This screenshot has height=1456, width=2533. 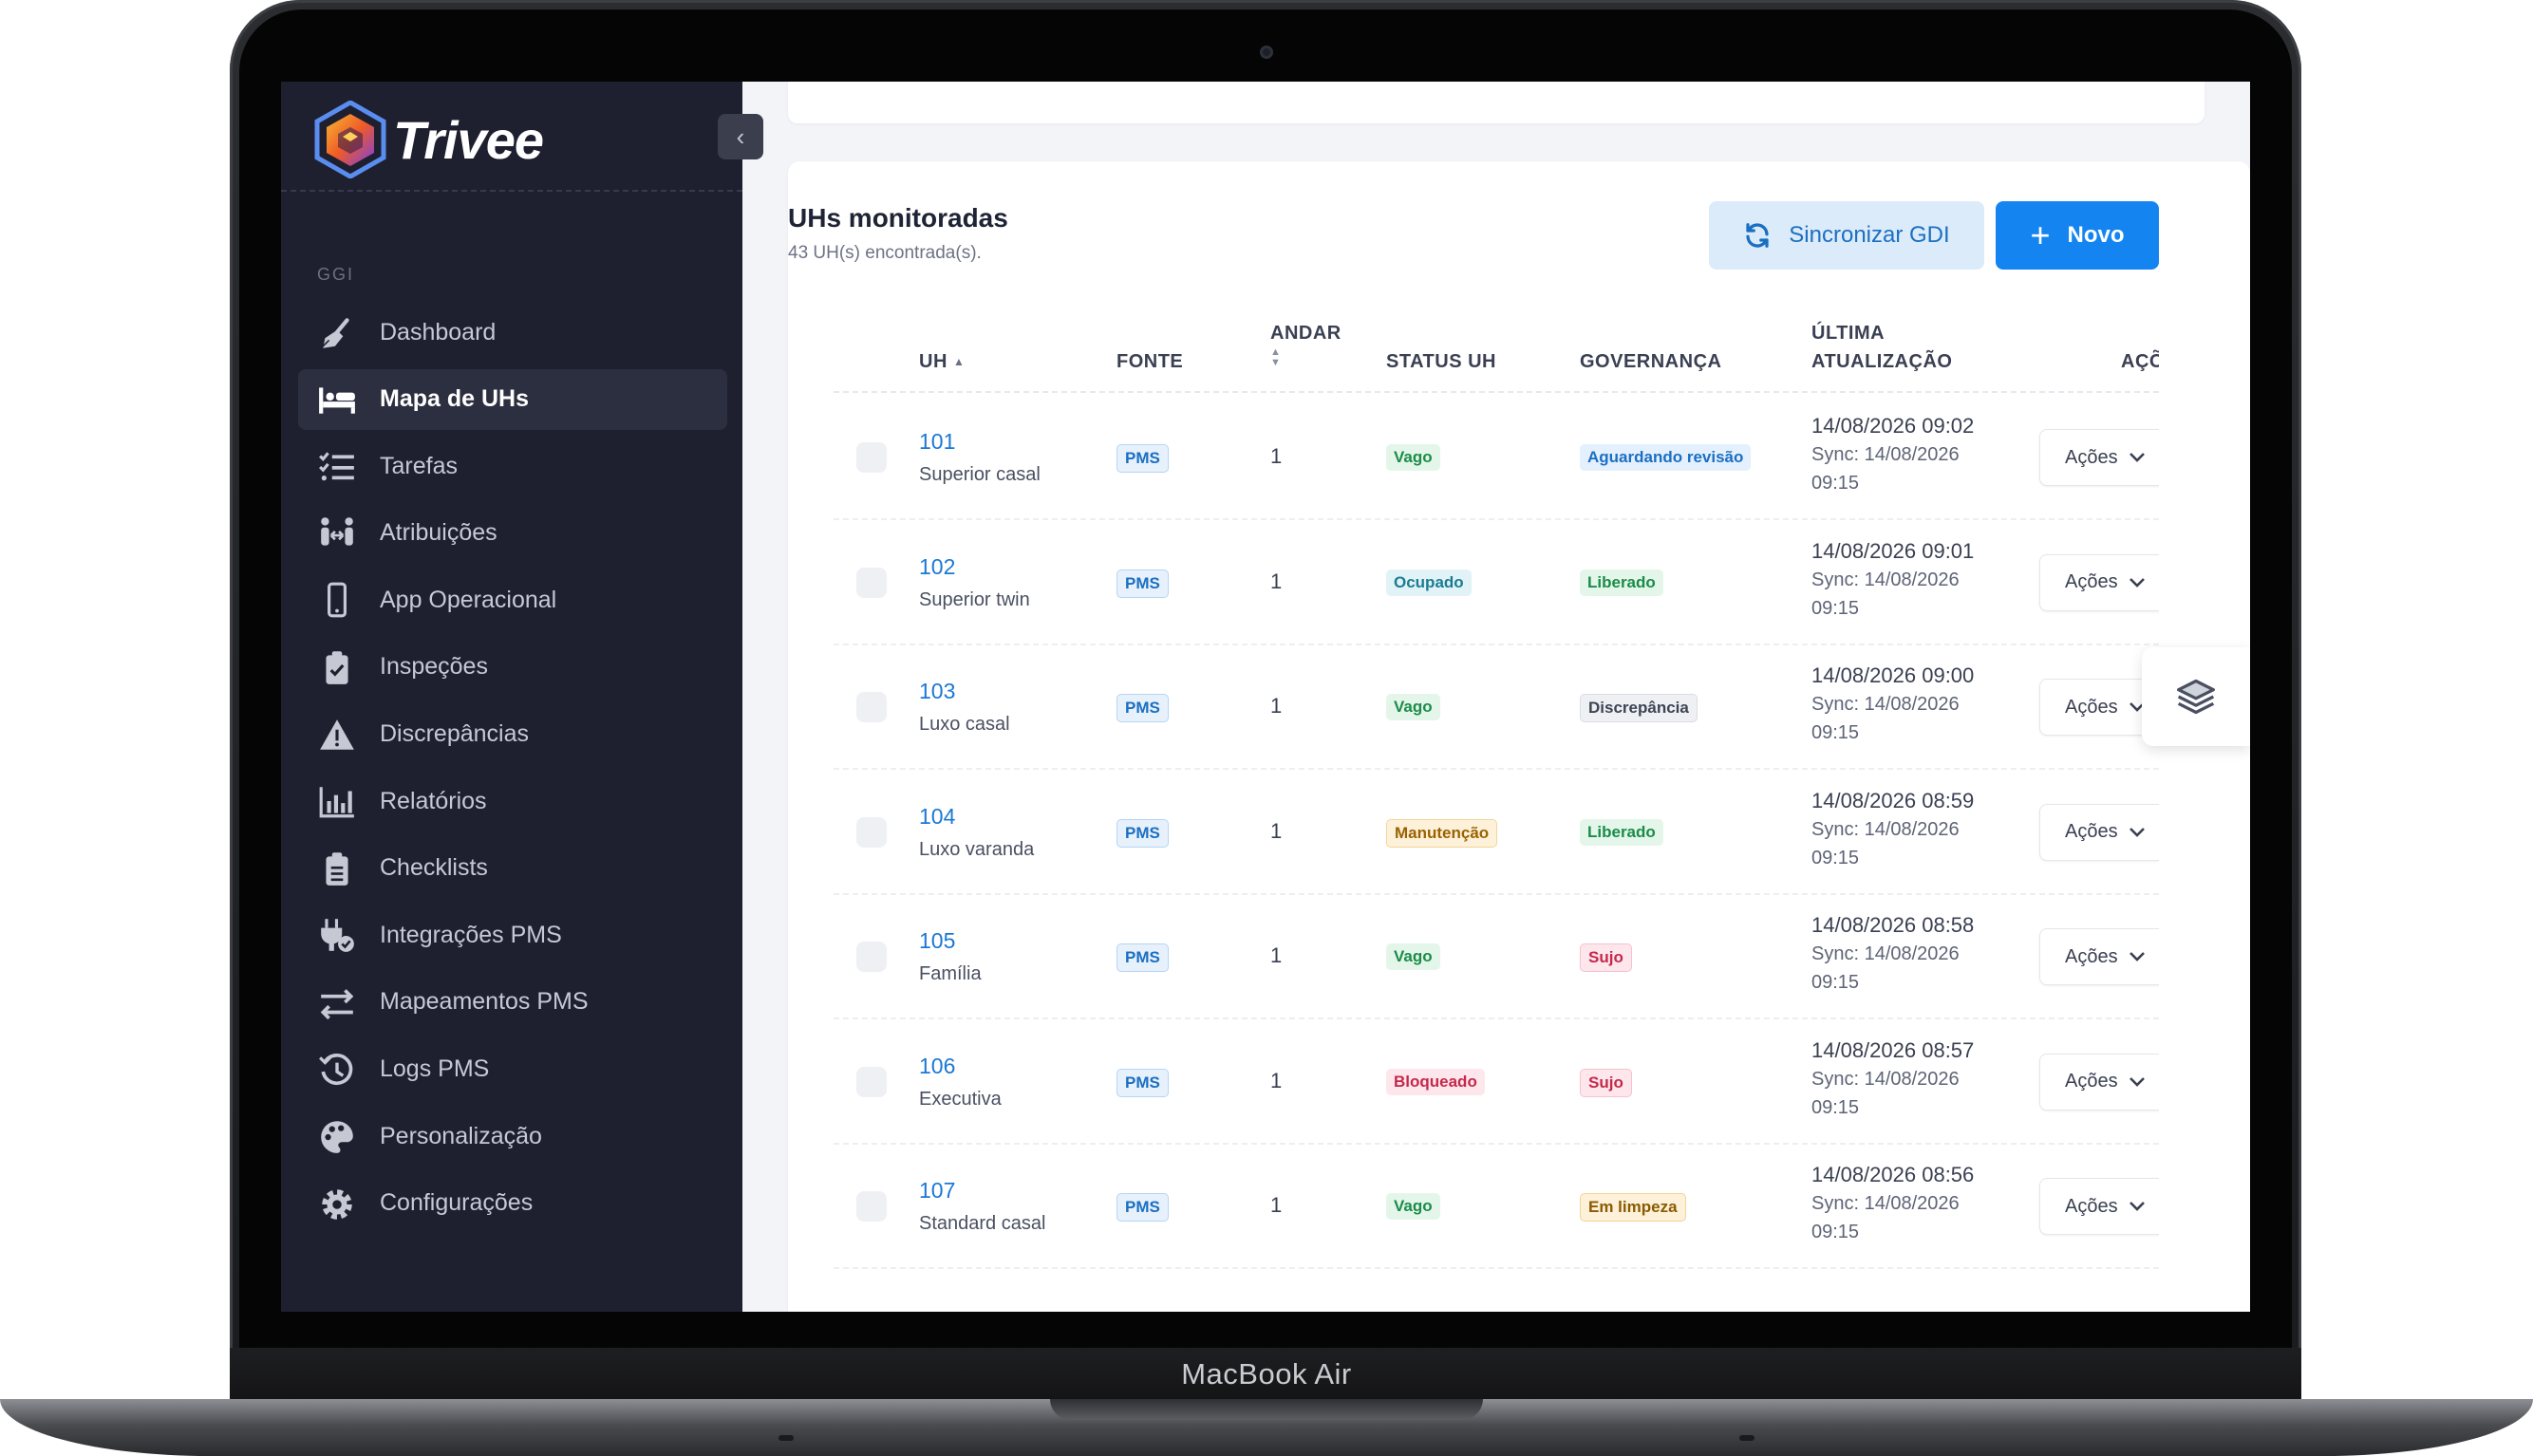 I want to click on sidebar-item-app-operacional: App Operacional, so click(x=513, y=599).